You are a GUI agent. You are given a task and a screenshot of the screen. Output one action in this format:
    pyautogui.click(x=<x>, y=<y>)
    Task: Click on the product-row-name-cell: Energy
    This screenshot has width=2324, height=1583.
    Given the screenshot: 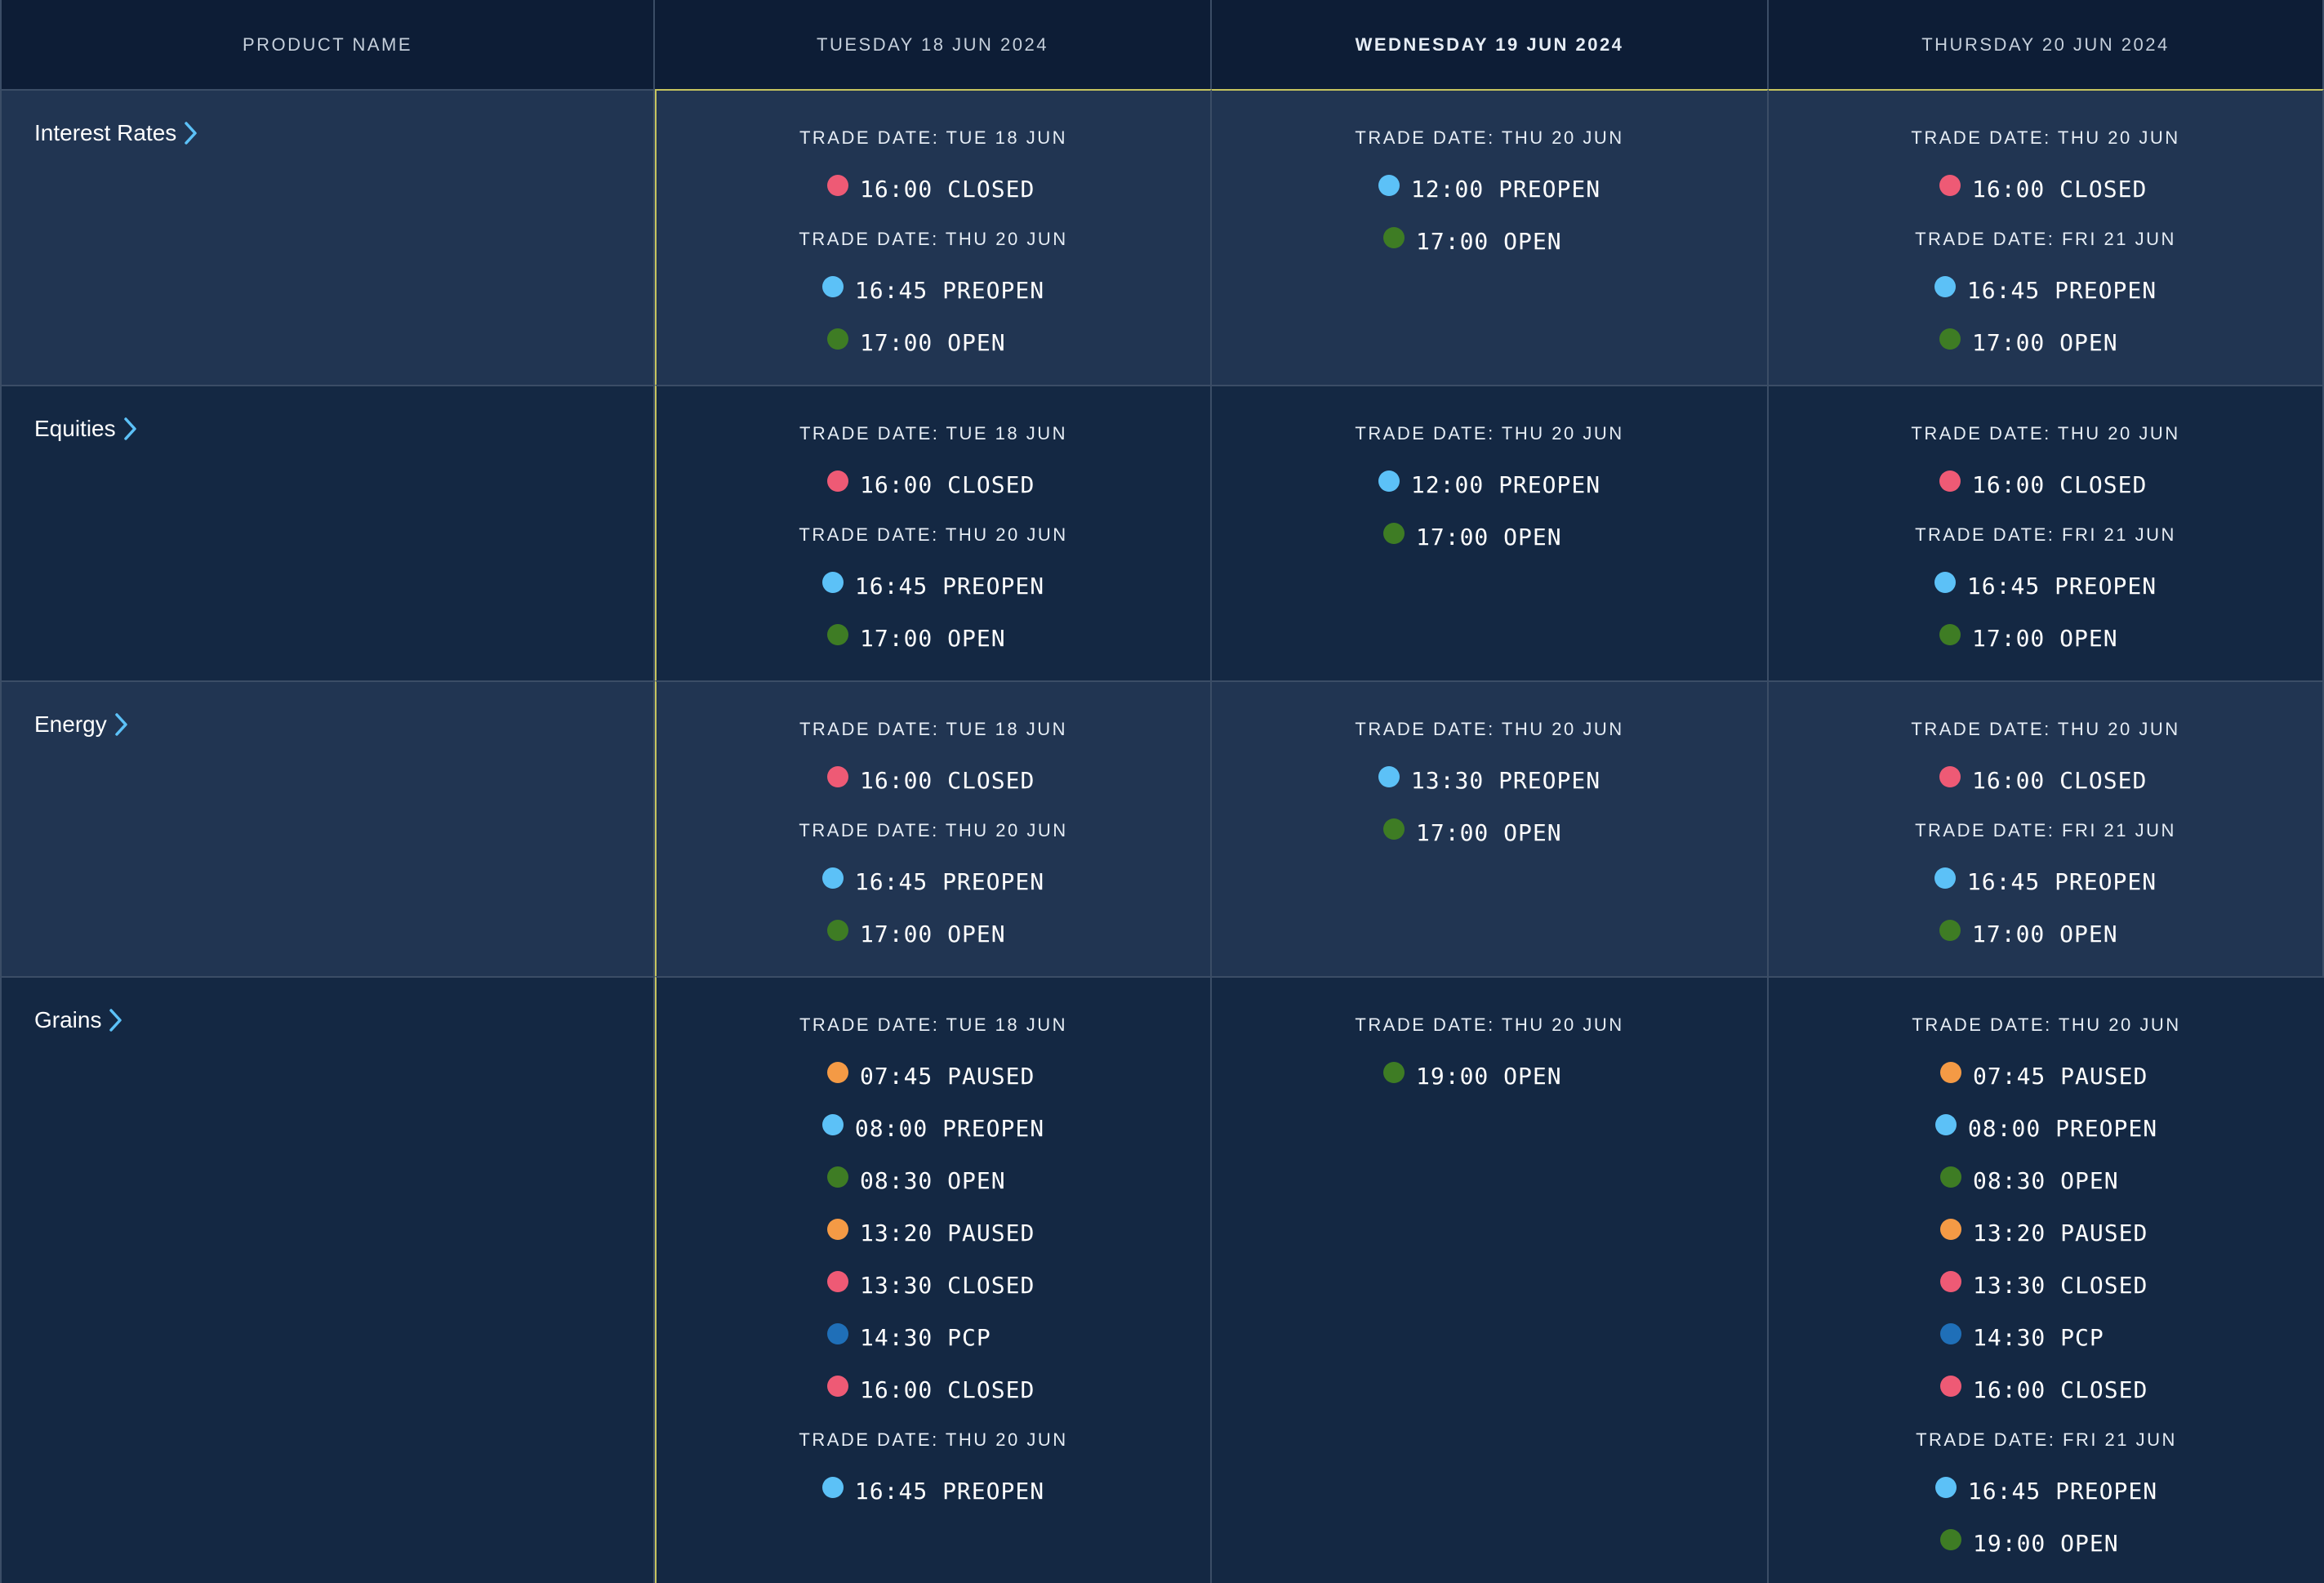 What is the action you would take?
    pyautogui.click(x=327, y=828)
    